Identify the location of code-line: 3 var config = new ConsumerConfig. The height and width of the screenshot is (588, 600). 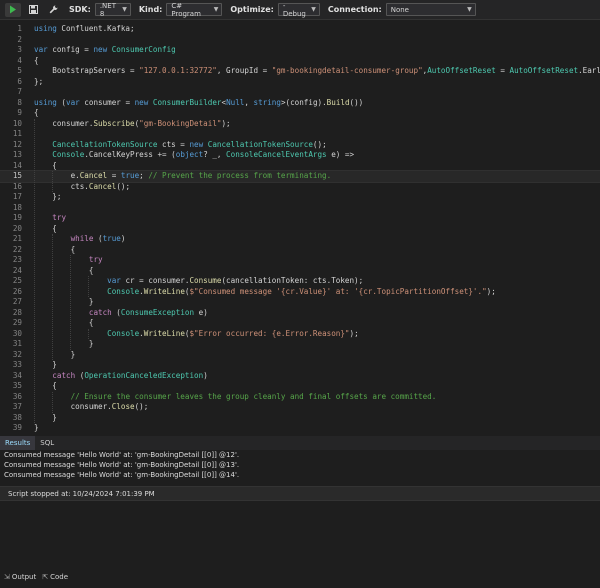
(300, 50).